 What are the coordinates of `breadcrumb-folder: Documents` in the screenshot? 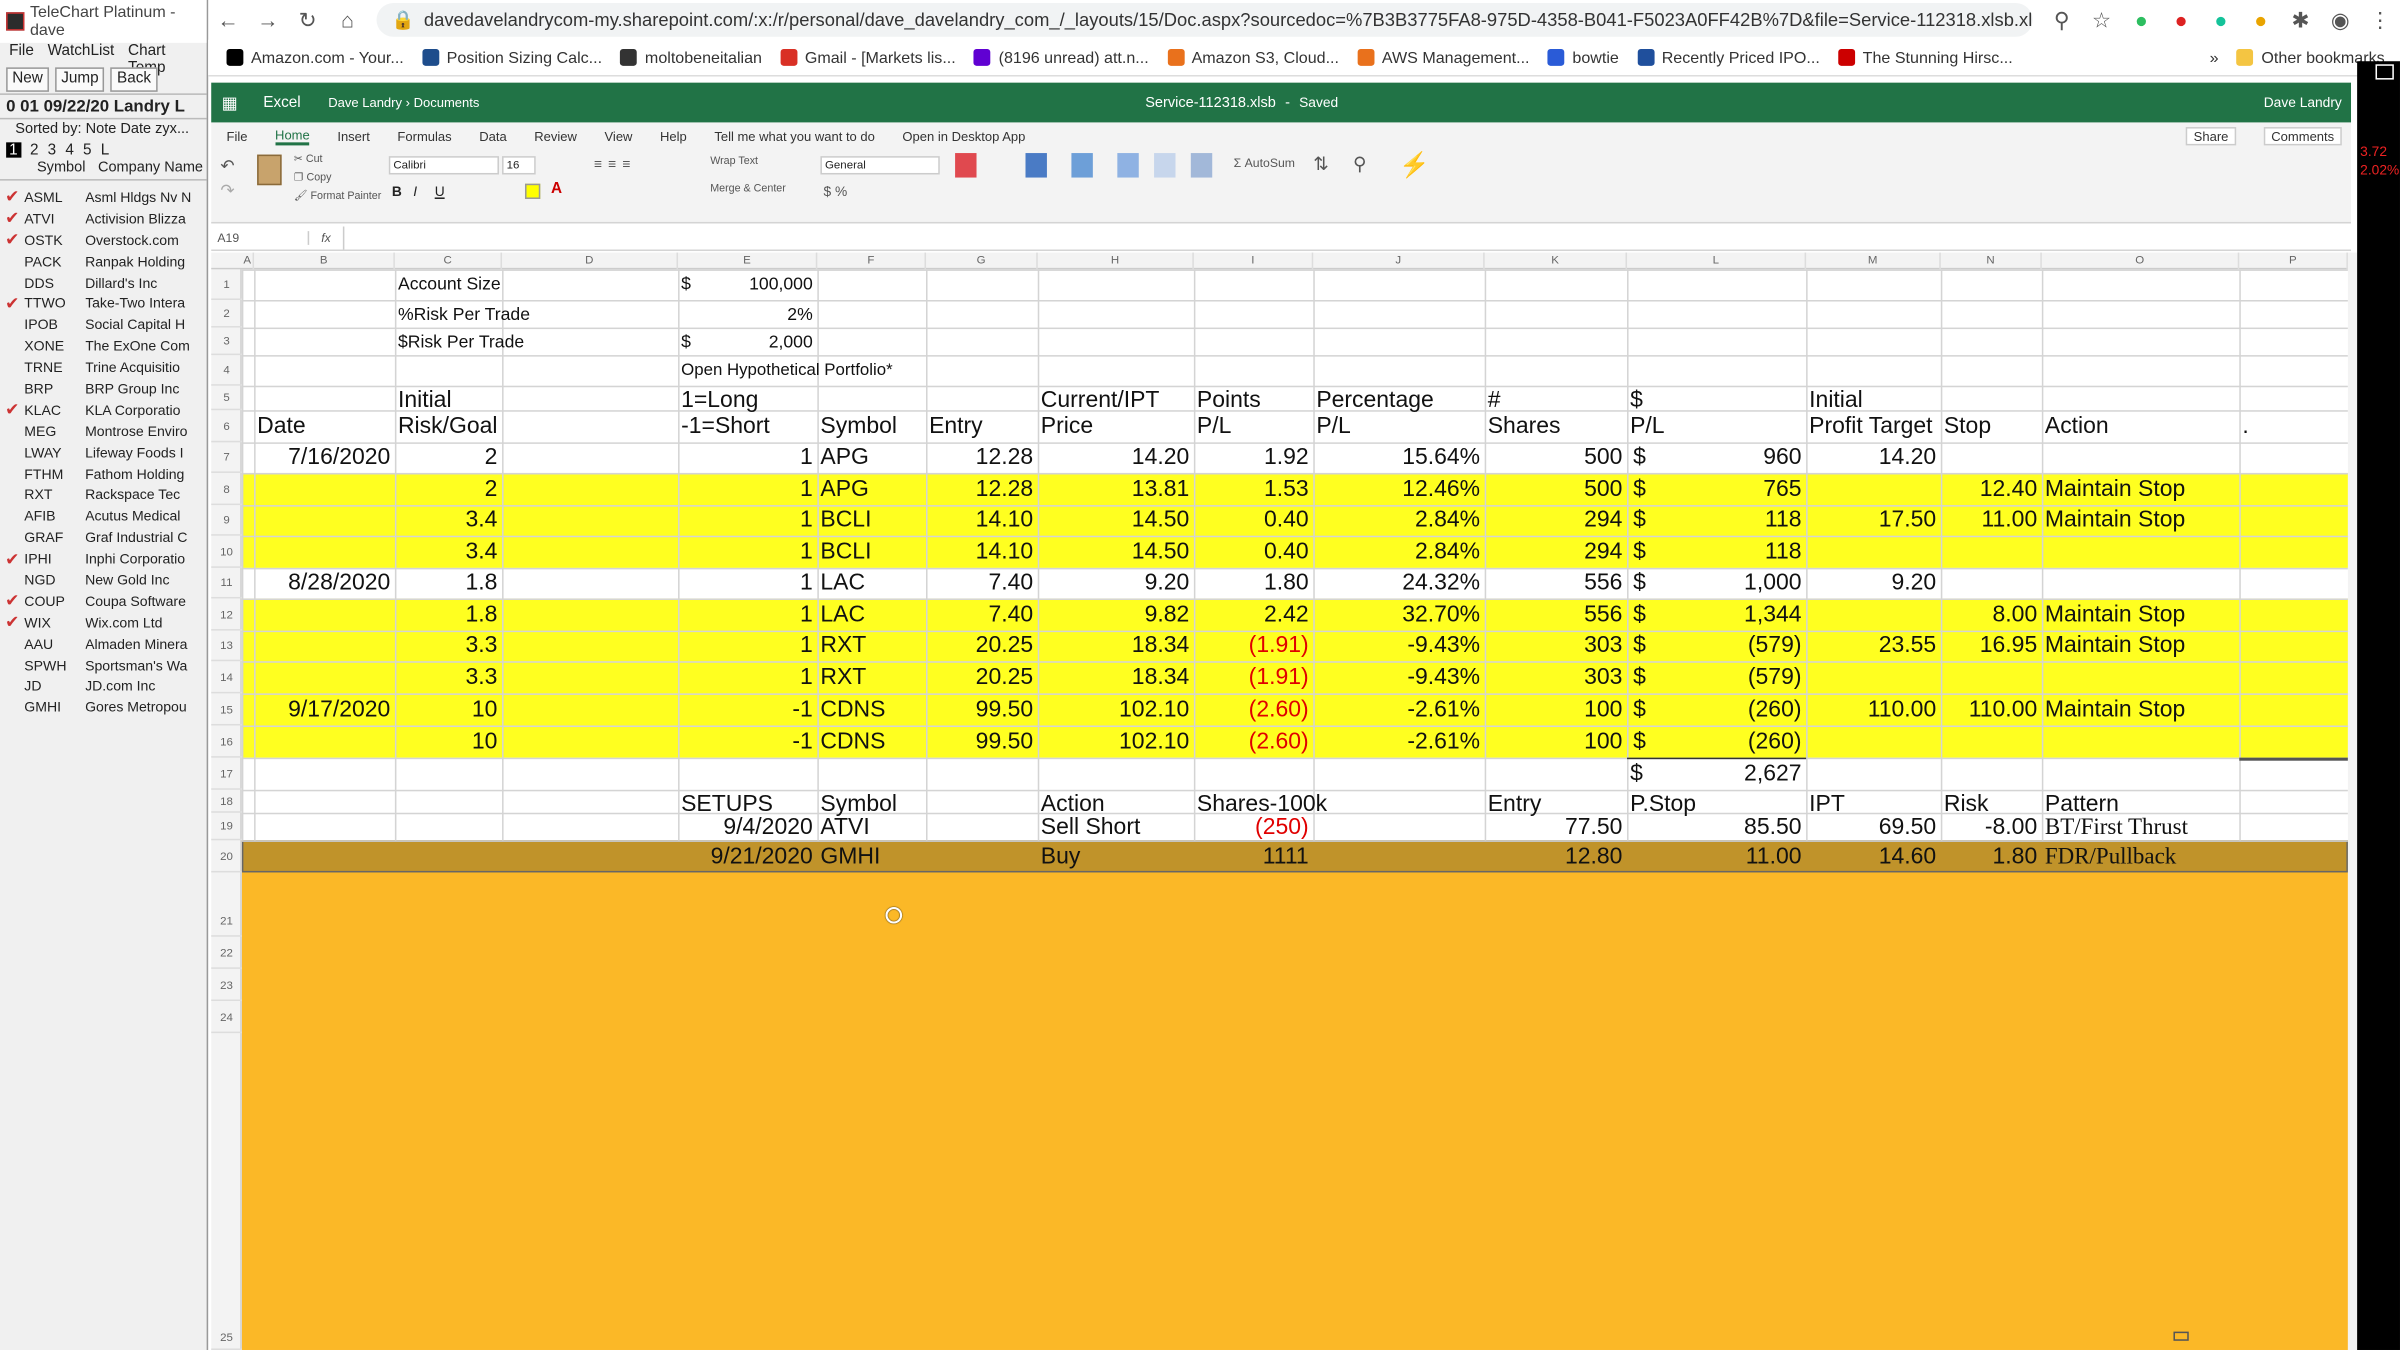 It's located at (447, 102).